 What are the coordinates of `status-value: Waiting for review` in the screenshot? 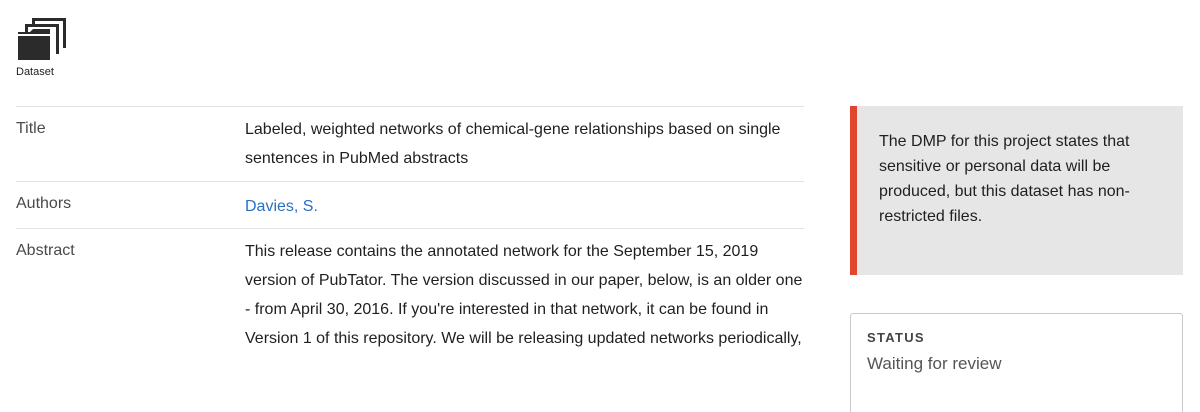 It's located at (934, 363).